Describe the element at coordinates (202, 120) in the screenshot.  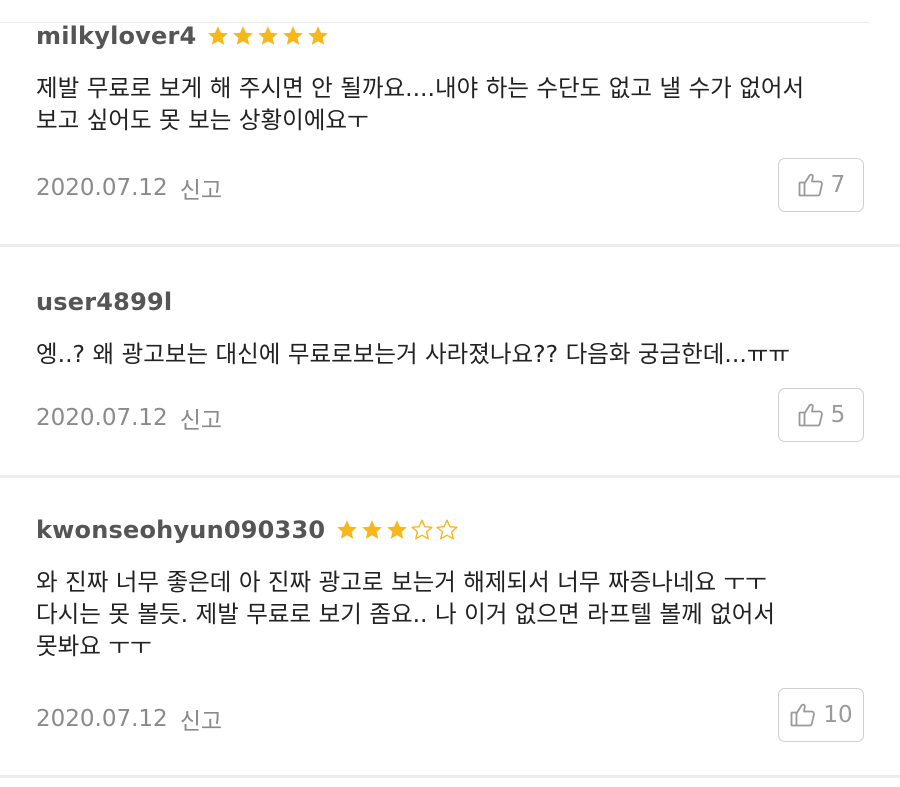
I see `review-text-line: 보고 싶어도 못 보는 상황이에요ㅜ` at that location.